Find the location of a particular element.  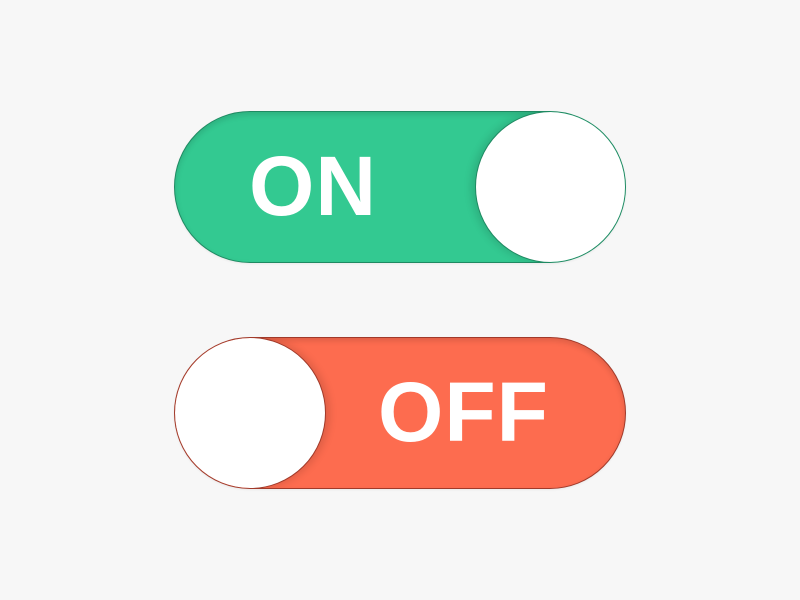

on-toggle-switch: ON is located at coordinates (400, 187).